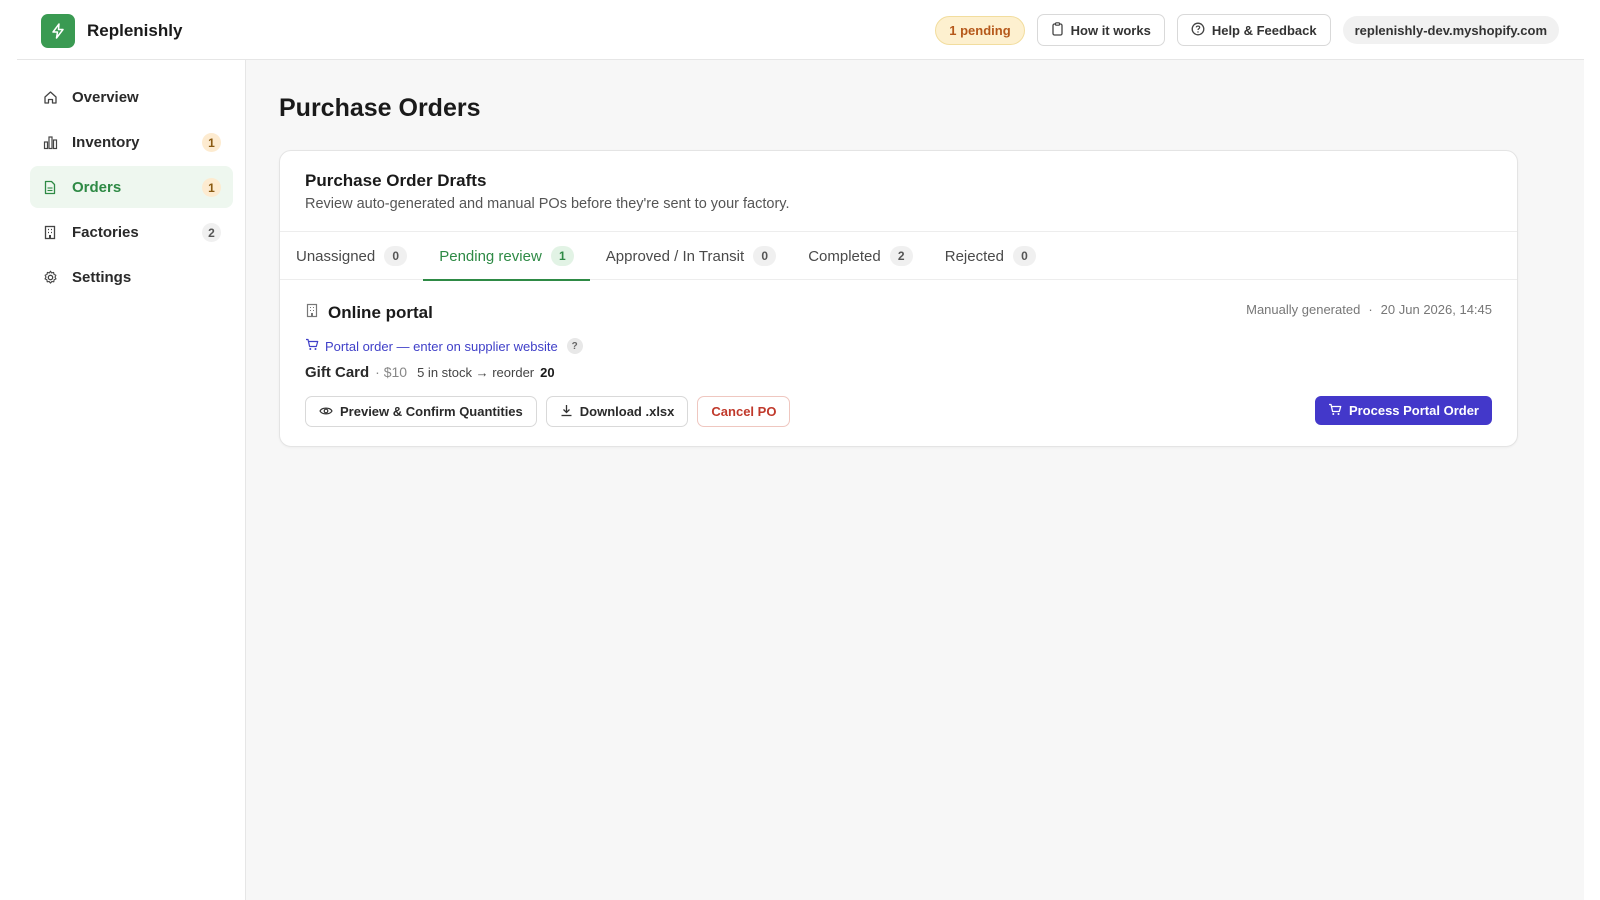  I want to click on item-stock: 5 in stock → reorder, so click(476, 372).